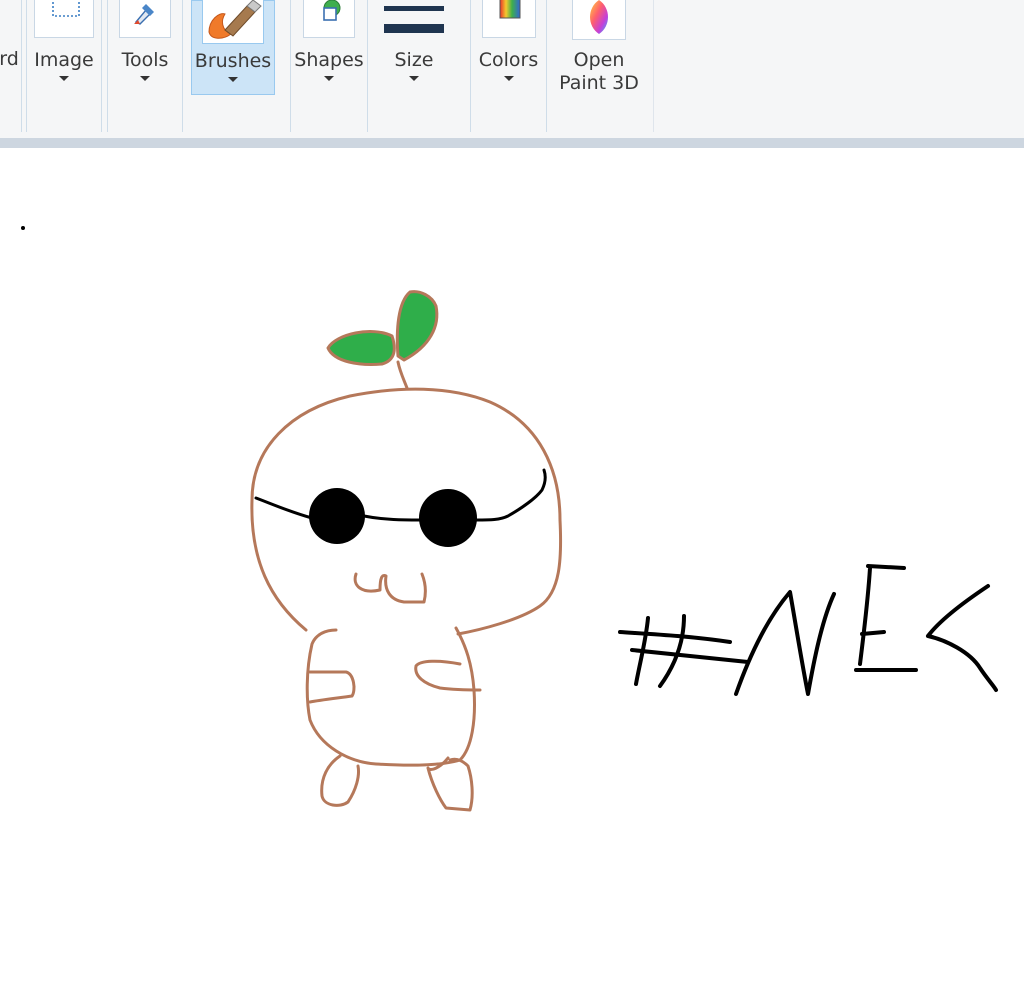 The width and height of the screenshot is (1024, 1007). Describe the element at coordinates (329, 78) in the screenshot. I see `shapes-dropdown-icon` at that location.